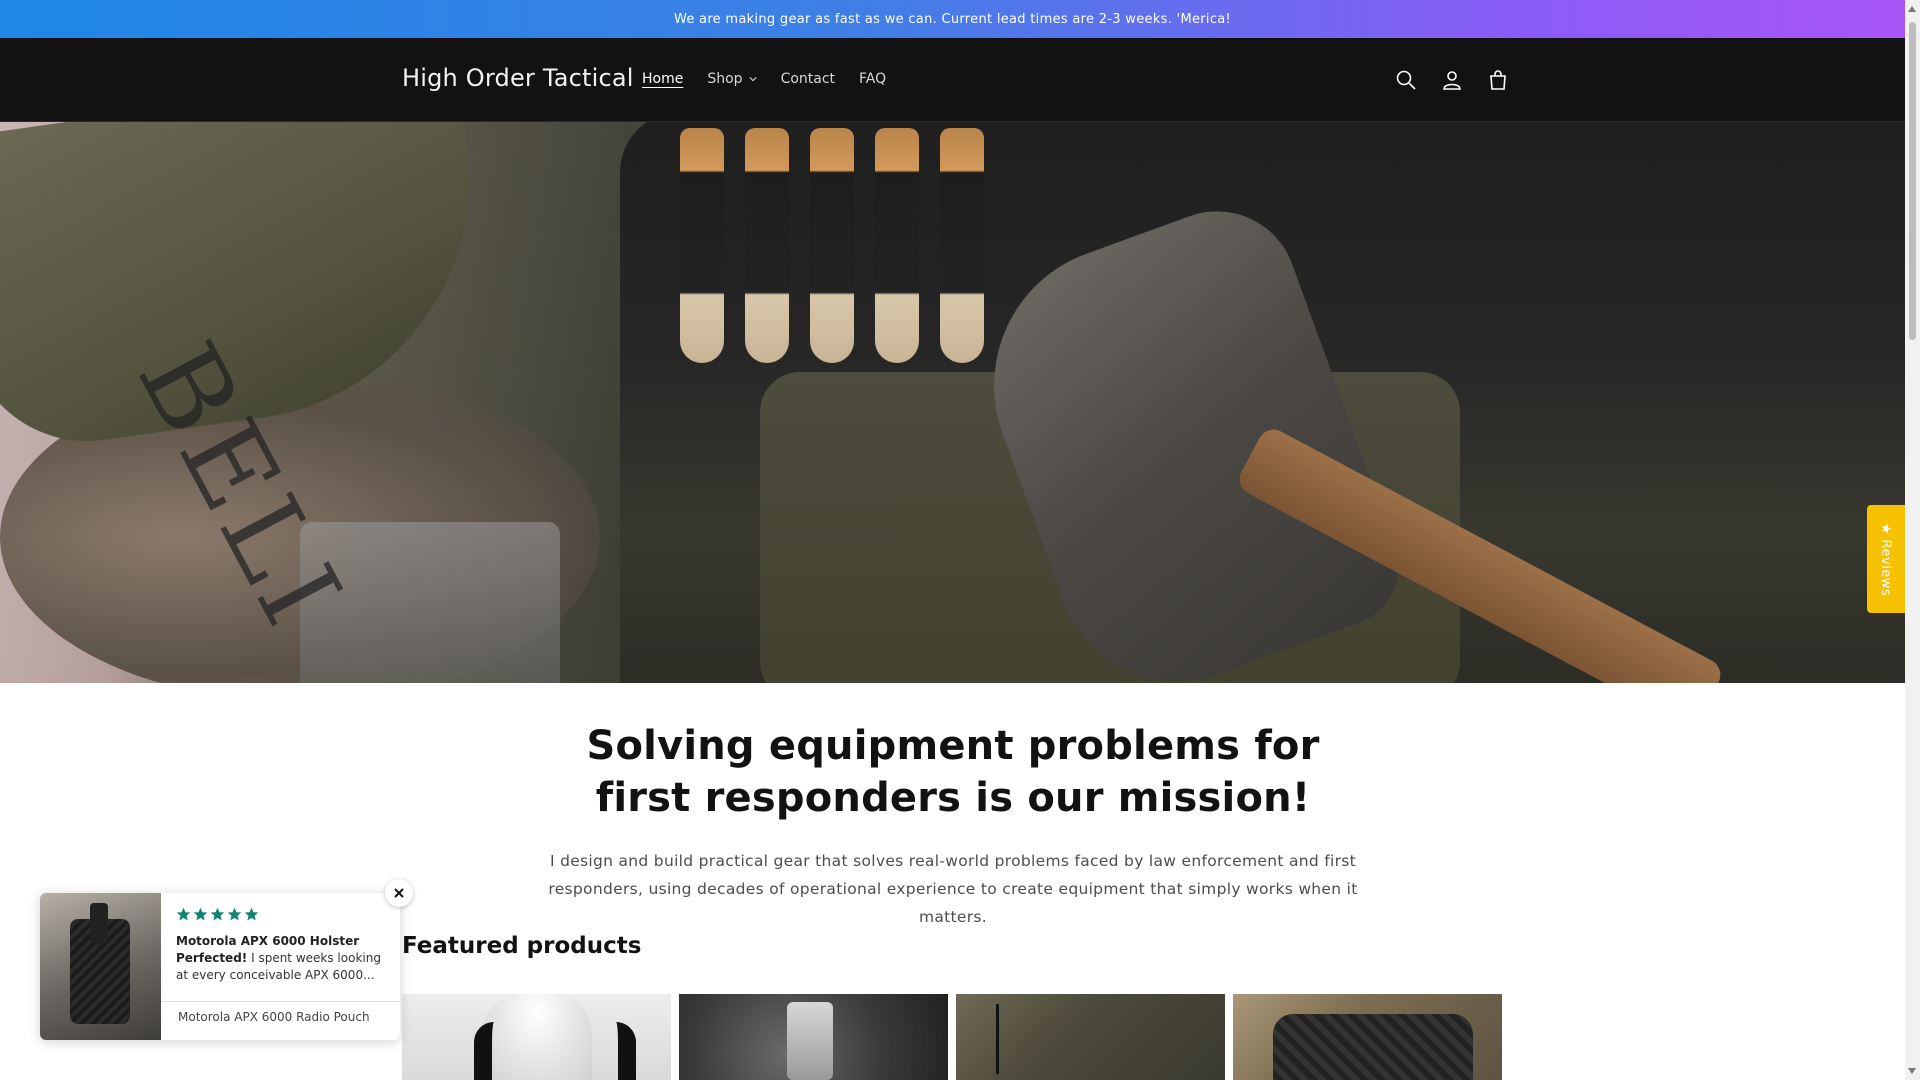 The image size is (1920, 1080). I want to click on review-stars, so click(217, 914).